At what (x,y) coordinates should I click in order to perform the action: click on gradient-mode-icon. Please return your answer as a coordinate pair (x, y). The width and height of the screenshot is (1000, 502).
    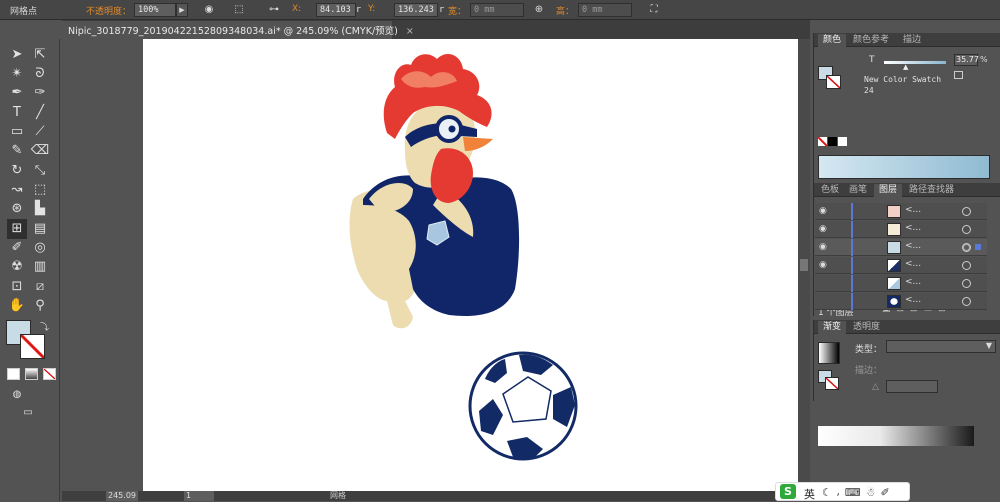
    Looking at the image, I should click on (31, 374).